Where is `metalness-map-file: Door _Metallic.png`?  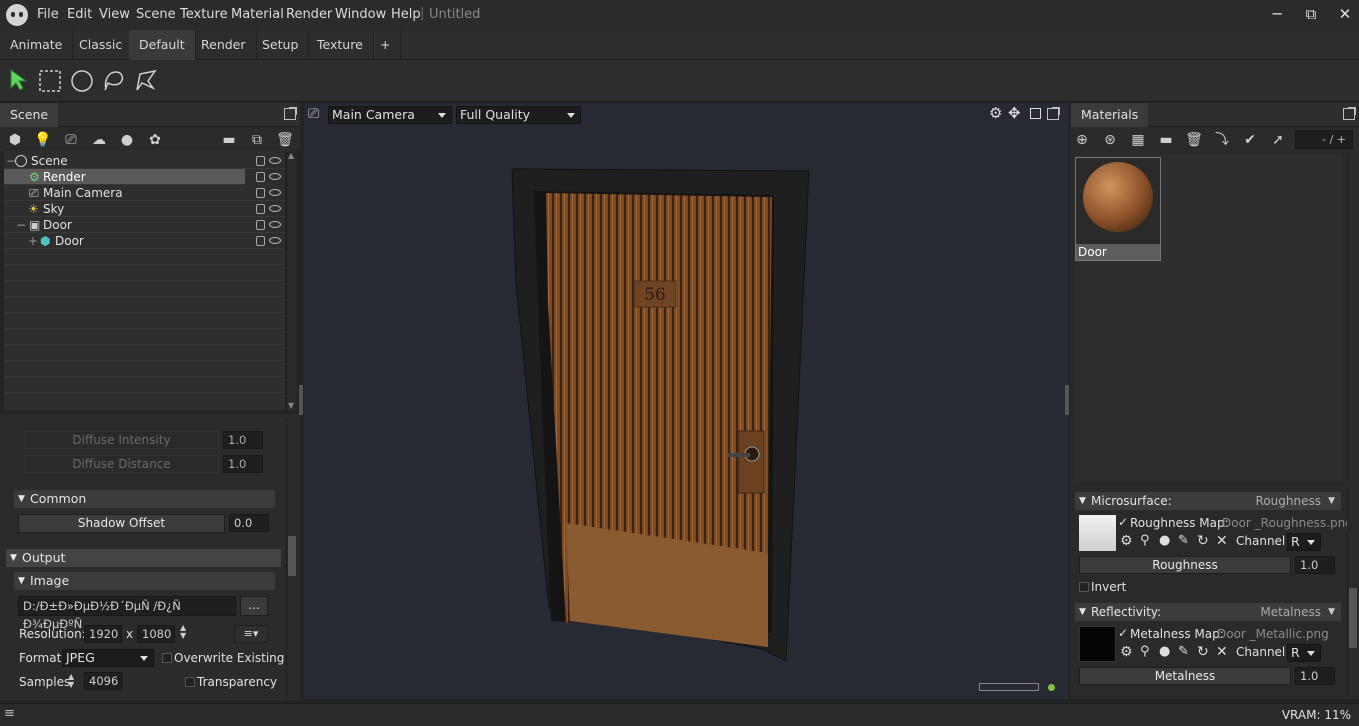
metalness-map-file: Door _Metallic.png is located at coordinates (1273, 634).